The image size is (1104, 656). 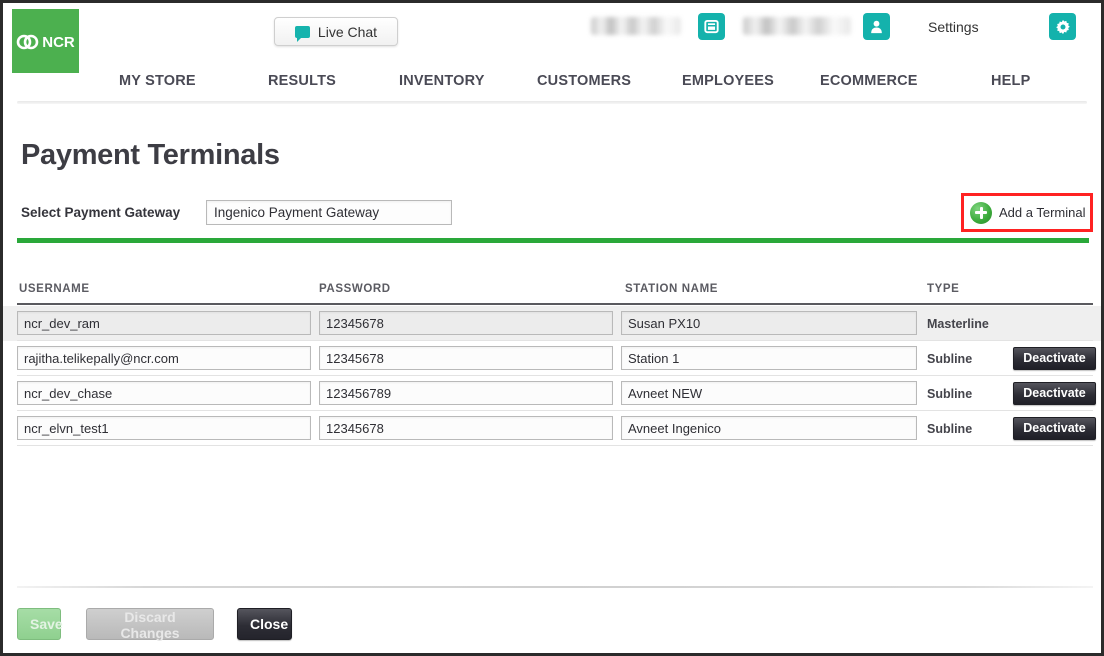 What do you see at coordinates (553, 240) in the screenshot?
I see `green-divider` at bounding box center [553, 240].